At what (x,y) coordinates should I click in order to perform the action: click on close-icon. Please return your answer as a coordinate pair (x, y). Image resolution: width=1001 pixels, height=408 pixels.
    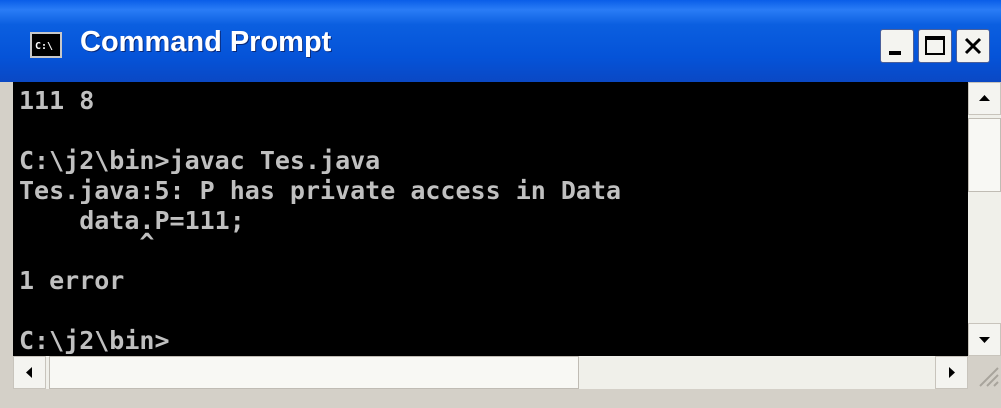
    Looking at the image, I should click on (973, 46).